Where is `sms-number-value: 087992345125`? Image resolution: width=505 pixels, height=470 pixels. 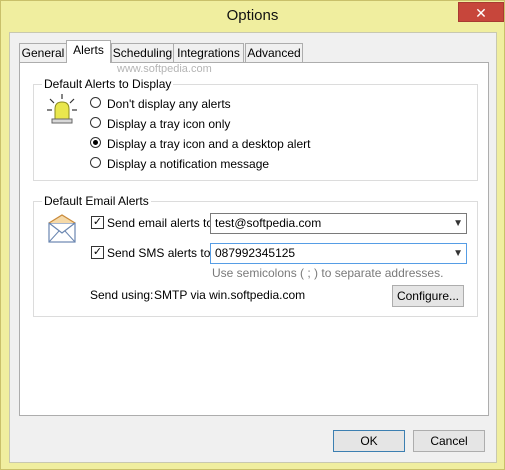 sms-number-value: 087992345125 is located at coordinates (255, 253).